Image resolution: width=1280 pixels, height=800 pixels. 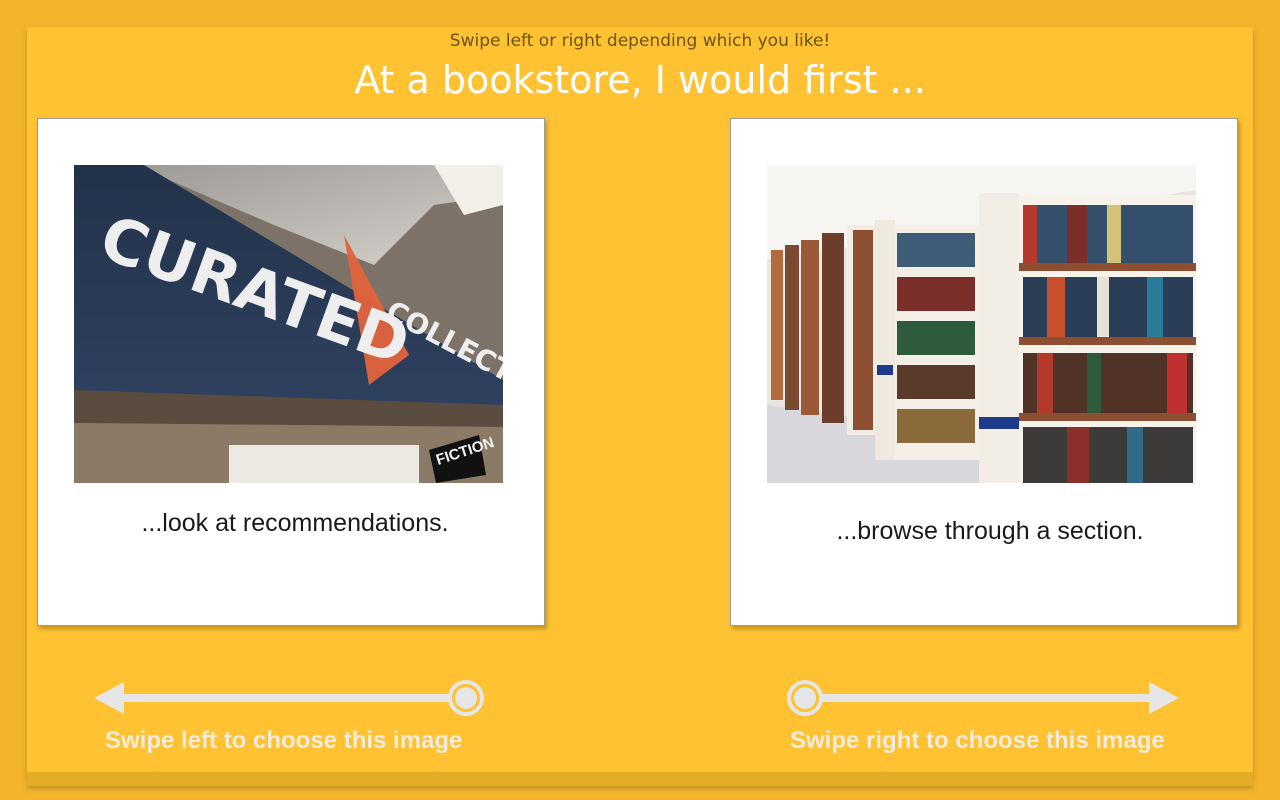 I want to click on left-option-caption: ...look at recommendations., so click(x=295, y=523).